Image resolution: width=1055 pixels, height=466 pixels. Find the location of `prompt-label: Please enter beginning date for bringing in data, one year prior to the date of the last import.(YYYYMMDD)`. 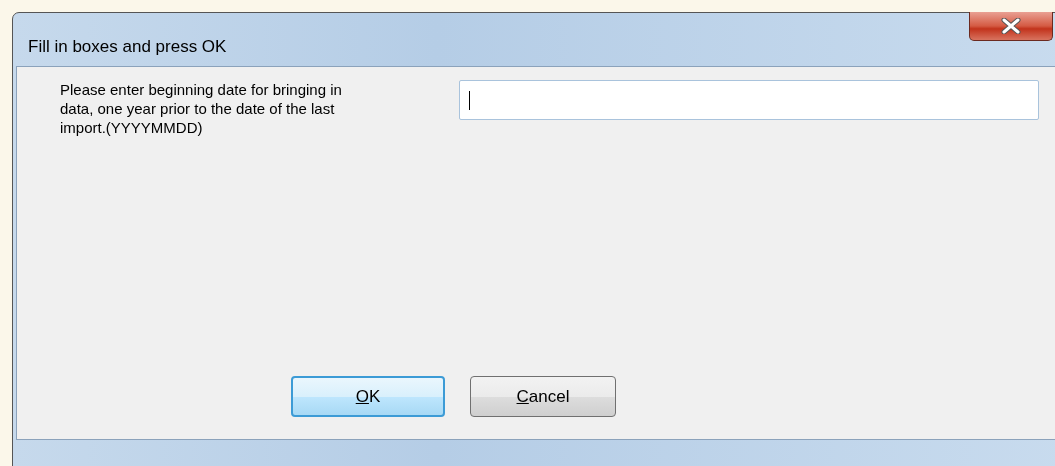

prompt-label: Please enter beginning date for bringing in data, one year prior to the date of the last import.(YYYYMMDD) is located at coordinates (201, 108).